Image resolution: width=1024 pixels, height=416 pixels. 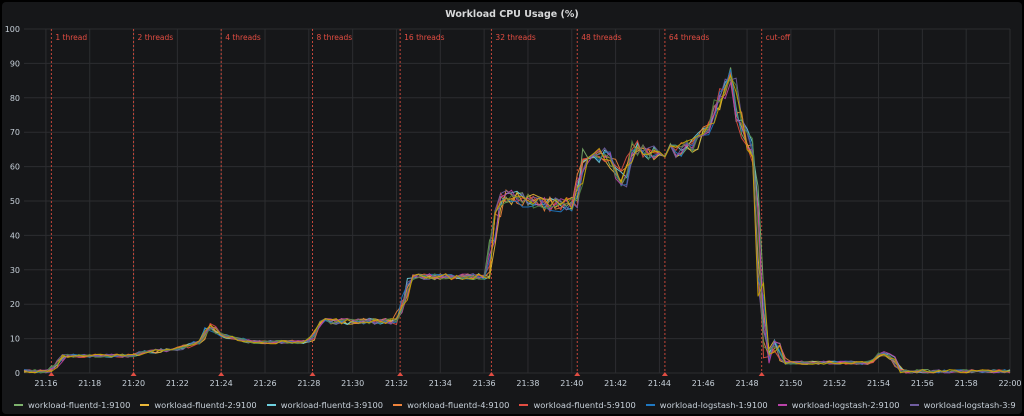 What do you see at coordinates (778, 37) in the screenshot?
I see `annotation-label: cut-off` at bounding box center [778, 37].